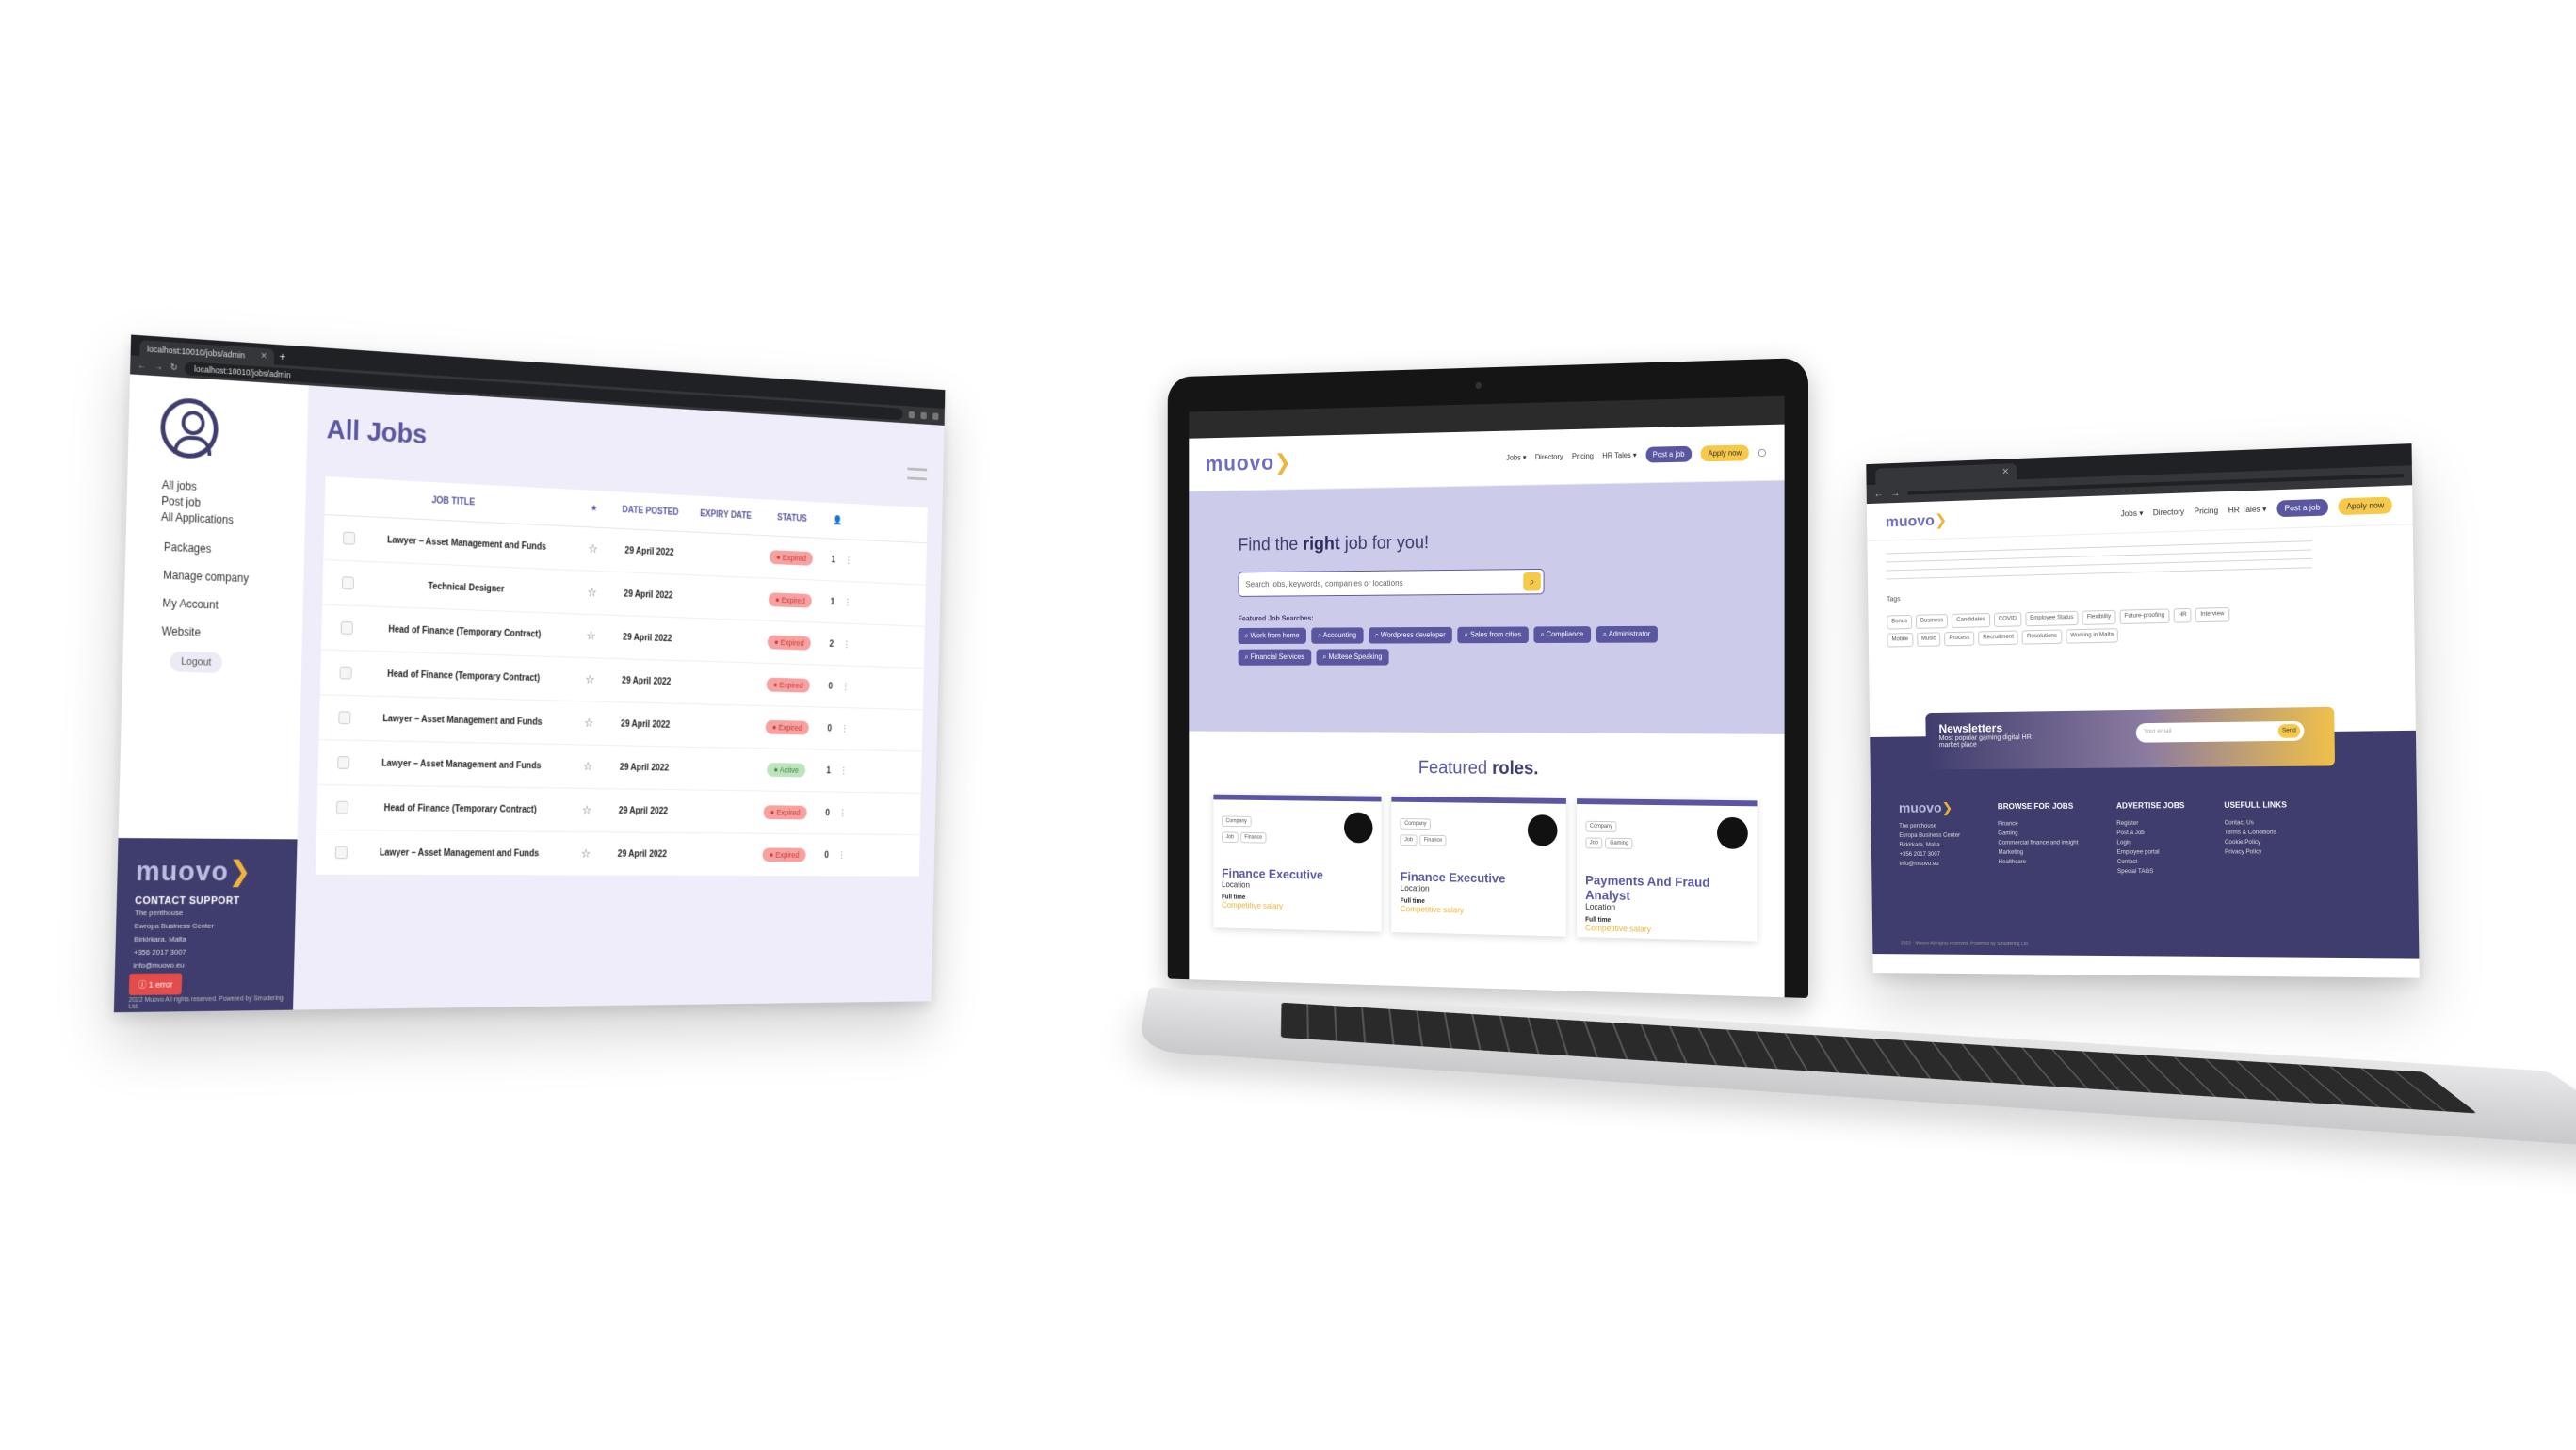  I want to click on newsletter-send-button: Send, so click(2289, 731).